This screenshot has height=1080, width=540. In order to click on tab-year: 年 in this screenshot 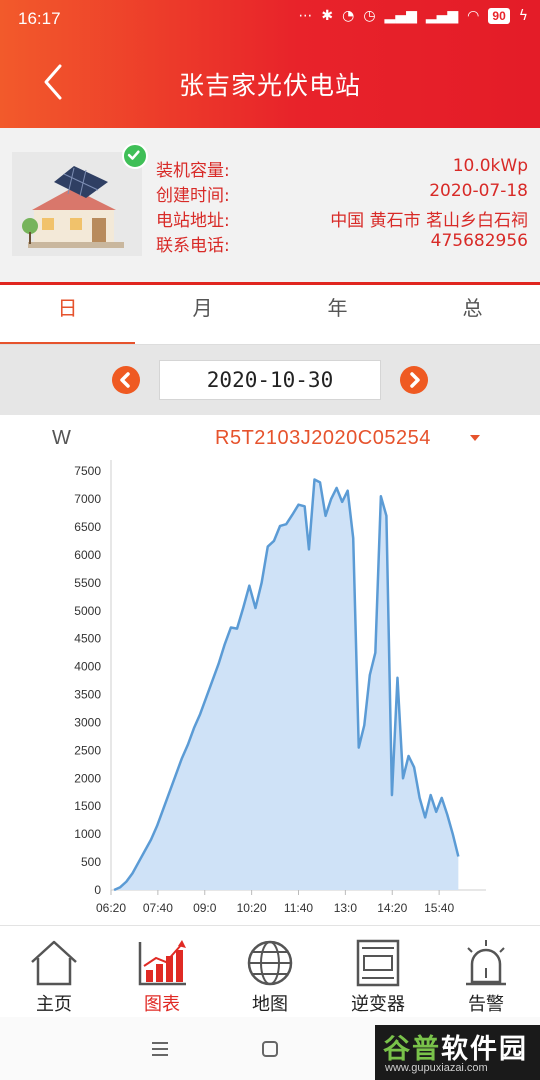, I will do `click(337, 315)`.